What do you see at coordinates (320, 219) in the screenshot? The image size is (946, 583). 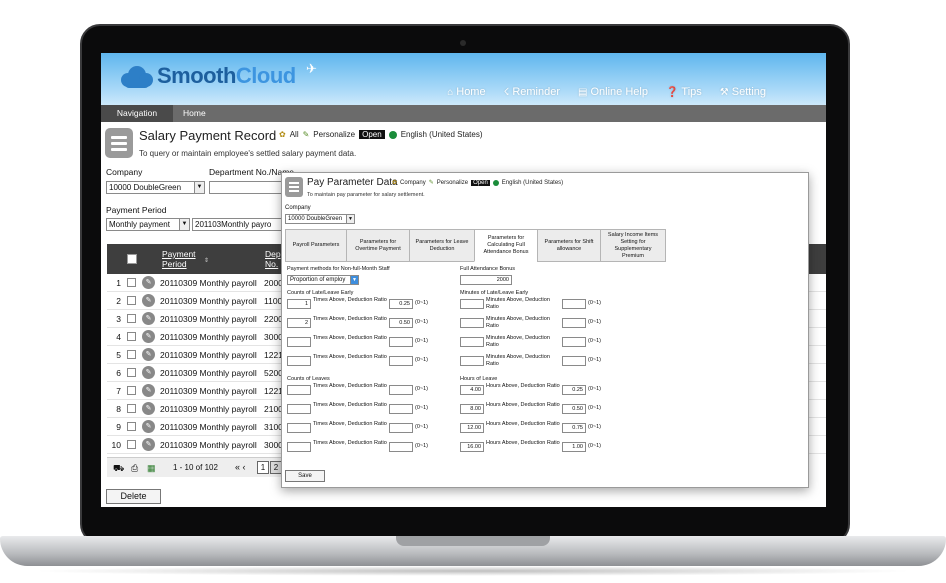 I see `dialog-company-select: 10000 DoubleGreen ▼` at bounding box center [320, 219].